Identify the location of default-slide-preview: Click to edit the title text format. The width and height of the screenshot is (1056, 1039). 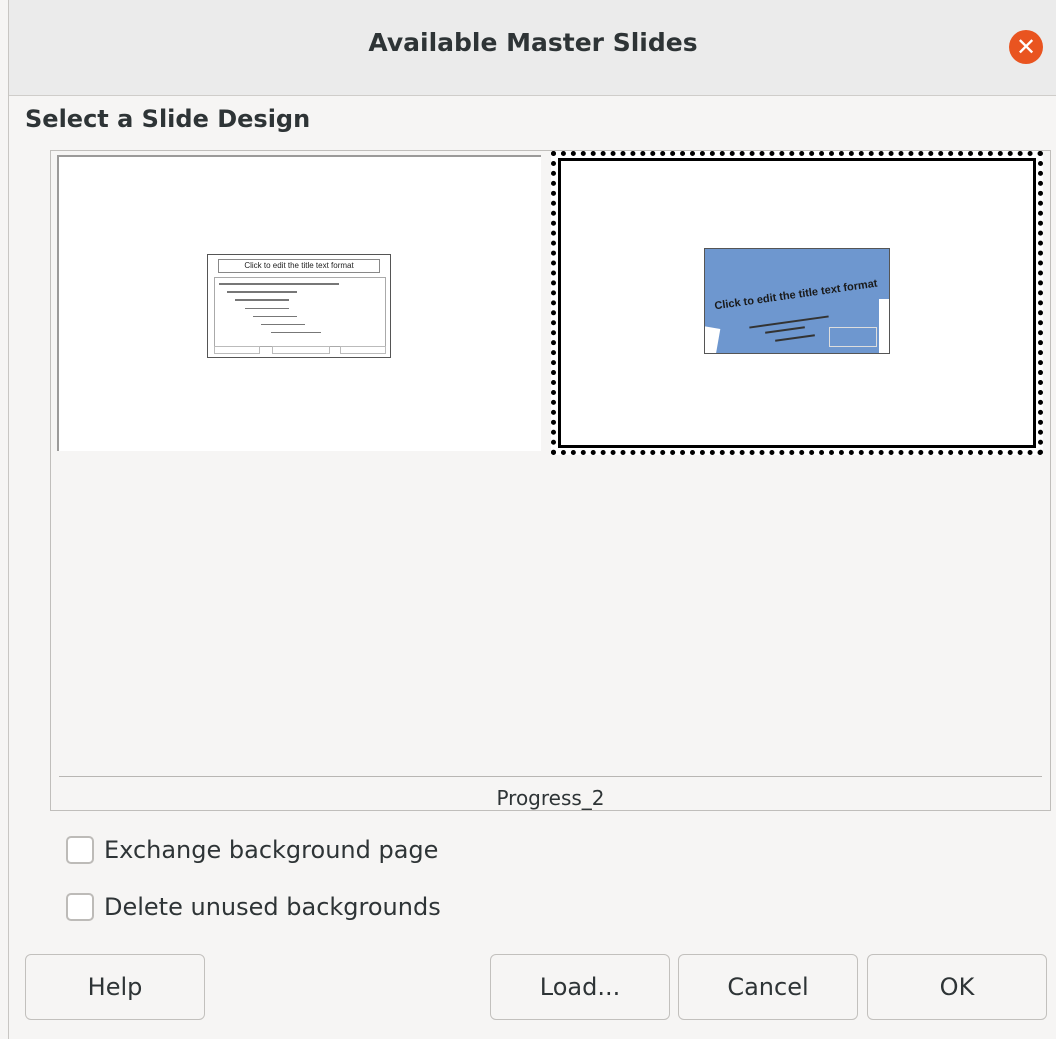
(299, 306).